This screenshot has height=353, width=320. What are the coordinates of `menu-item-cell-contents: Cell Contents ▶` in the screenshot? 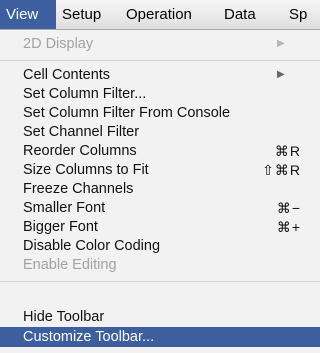 It's located at (160, 75).